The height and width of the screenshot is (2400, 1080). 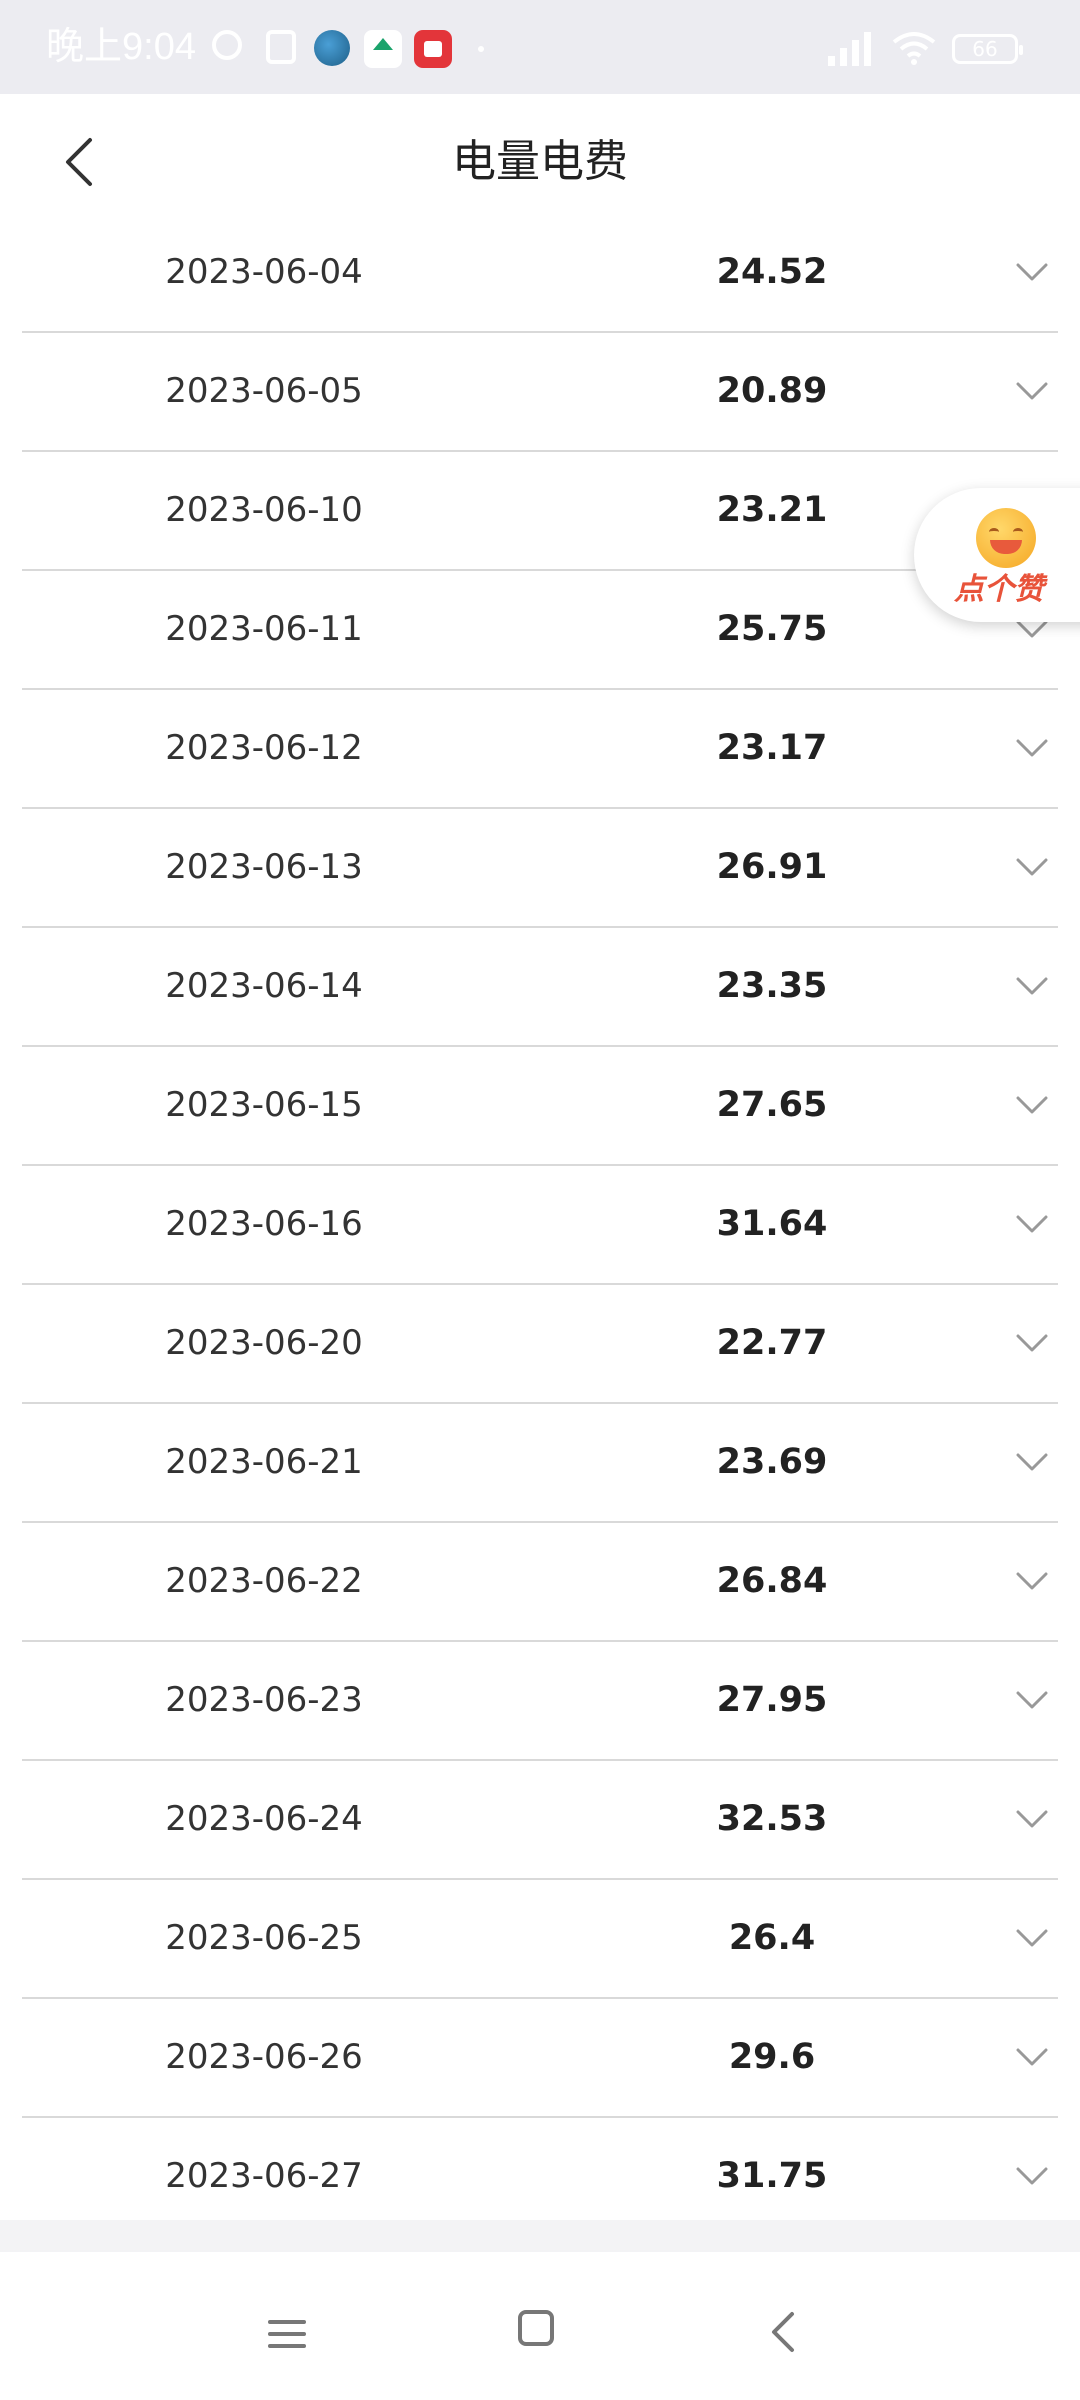 I want to click on header: 电量电费, so click(x=540, y=162).